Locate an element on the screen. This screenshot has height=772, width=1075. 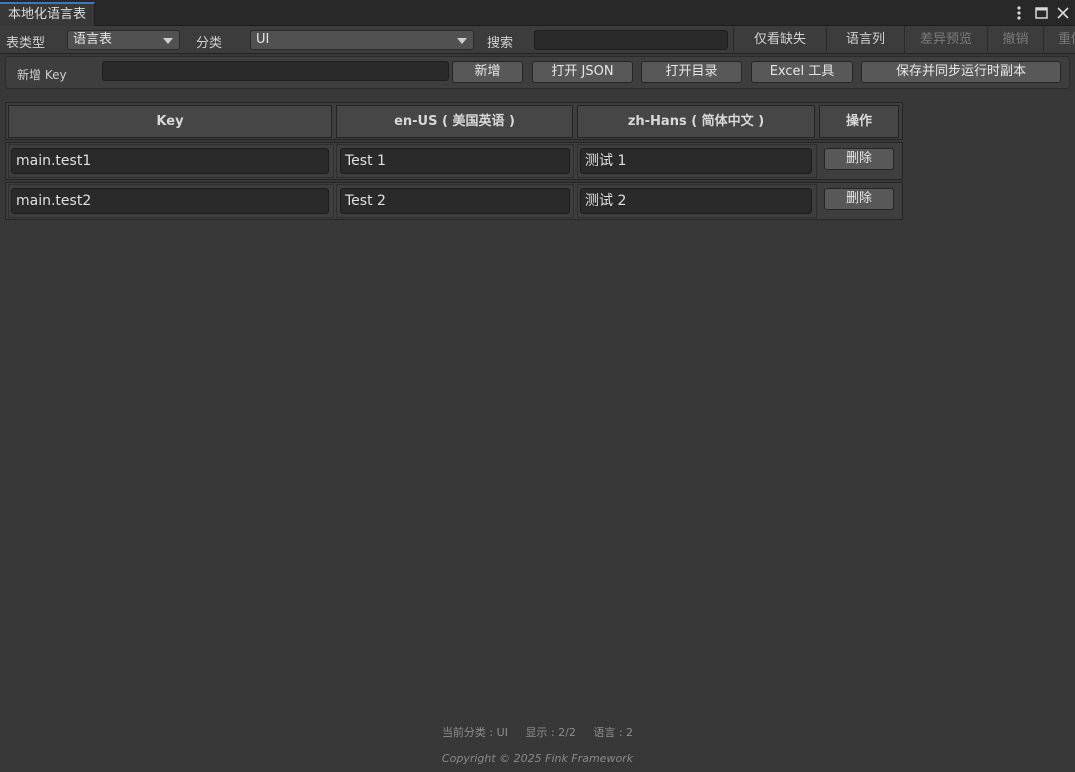
missing-only-button: 仅看缺失 is located at coordinates (779, 40).